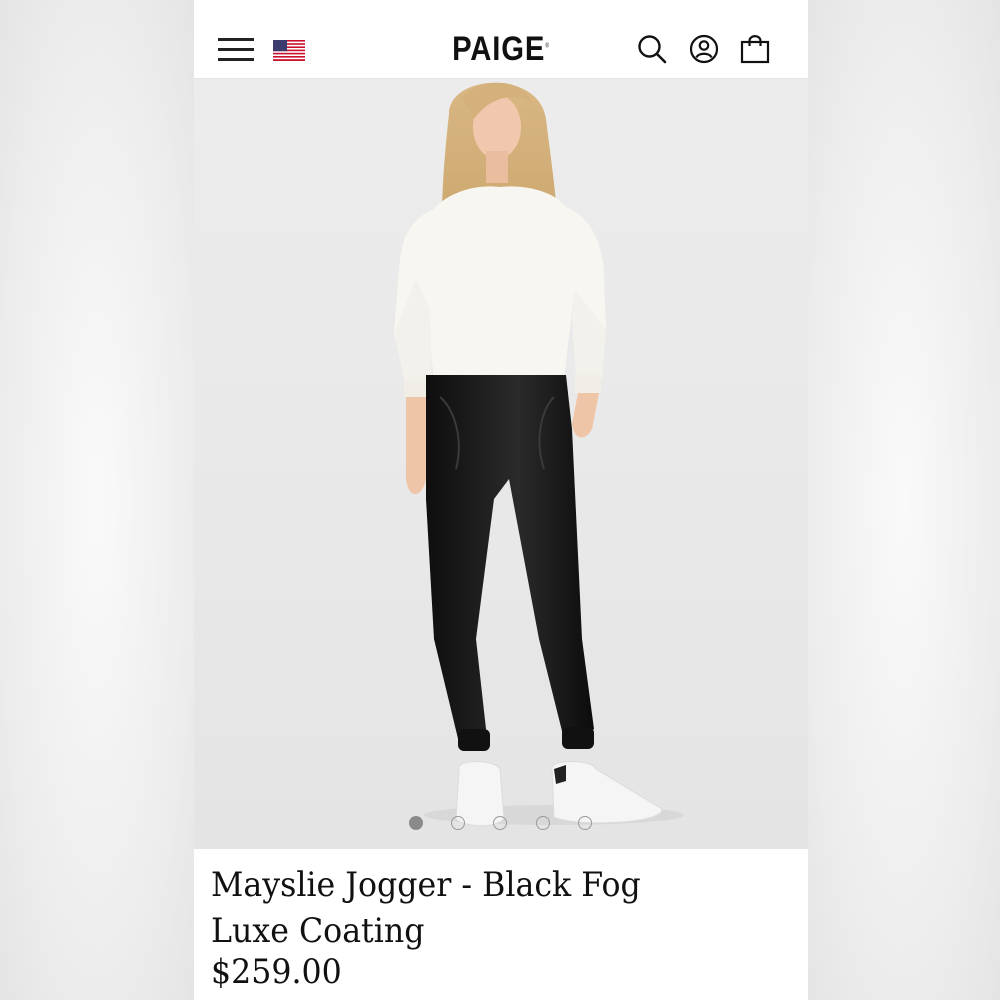  What do you see at coordinates (704, 49) in the screenshot?
I see `account-icon` at bounding box center [704, 49].